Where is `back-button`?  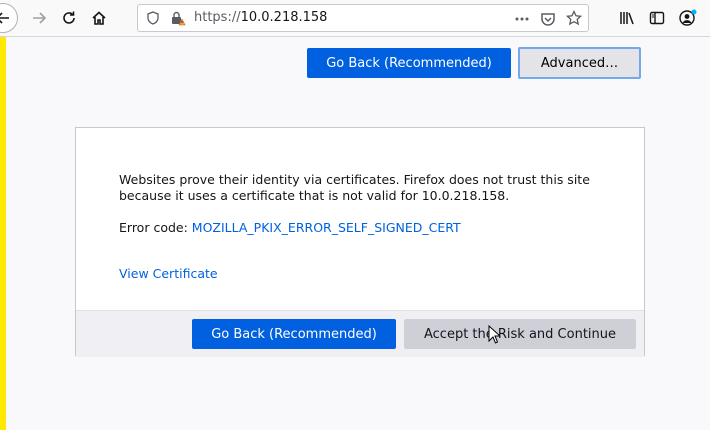 back-button is located at coordinates (9, 18).